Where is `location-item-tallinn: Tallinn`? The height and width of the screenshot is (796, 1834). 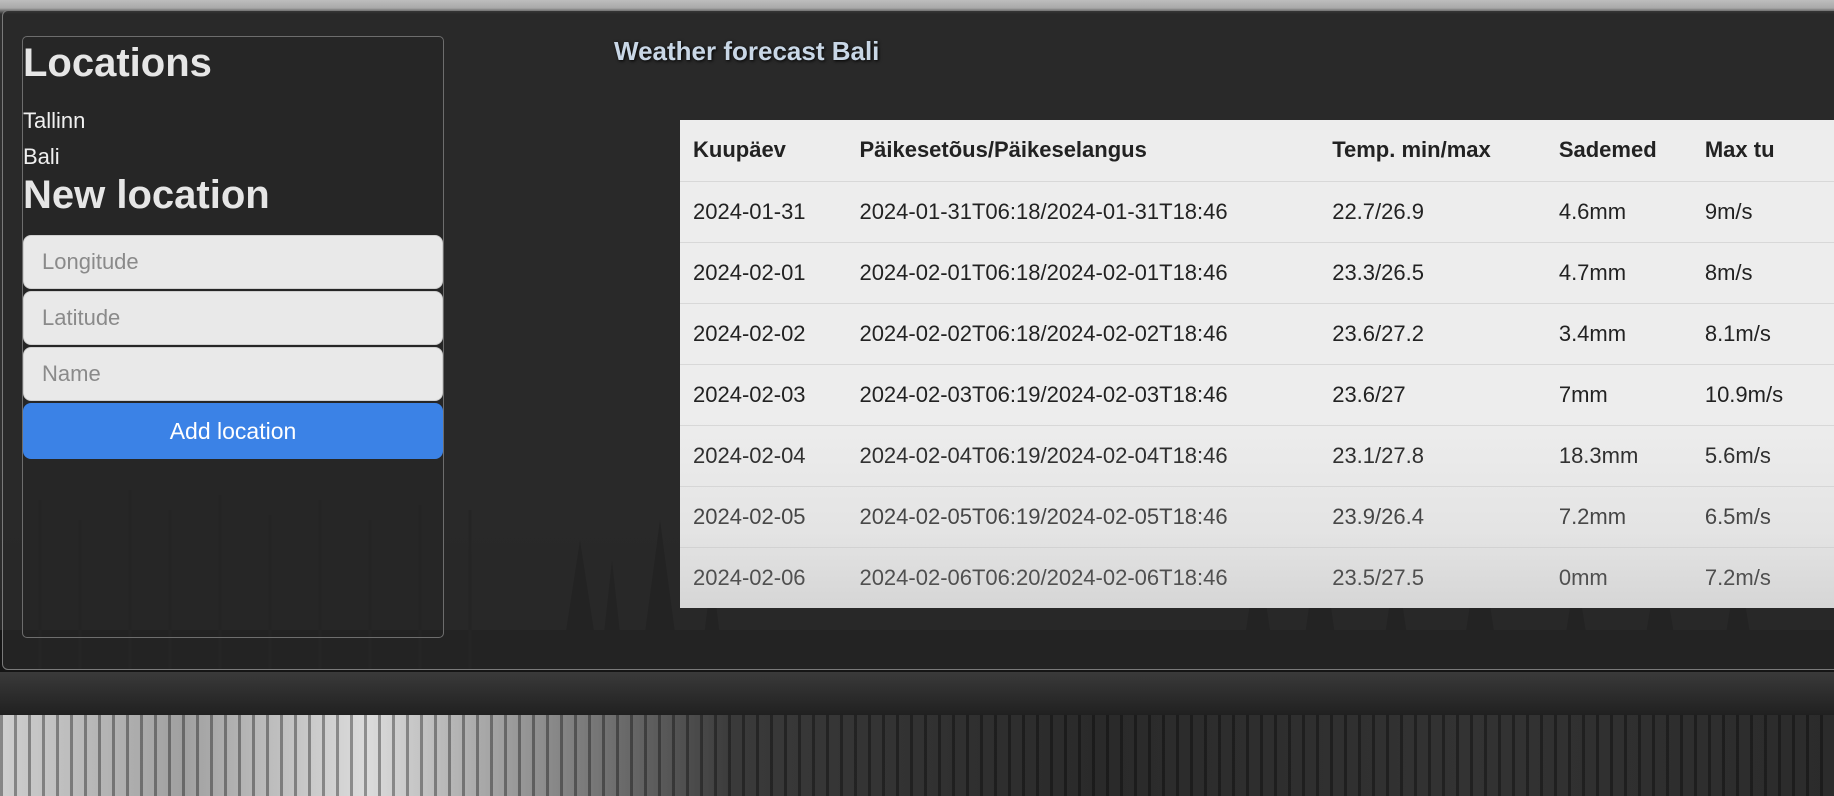
location-item-tallinn: Tallinn is located at coordinates (54, 121).